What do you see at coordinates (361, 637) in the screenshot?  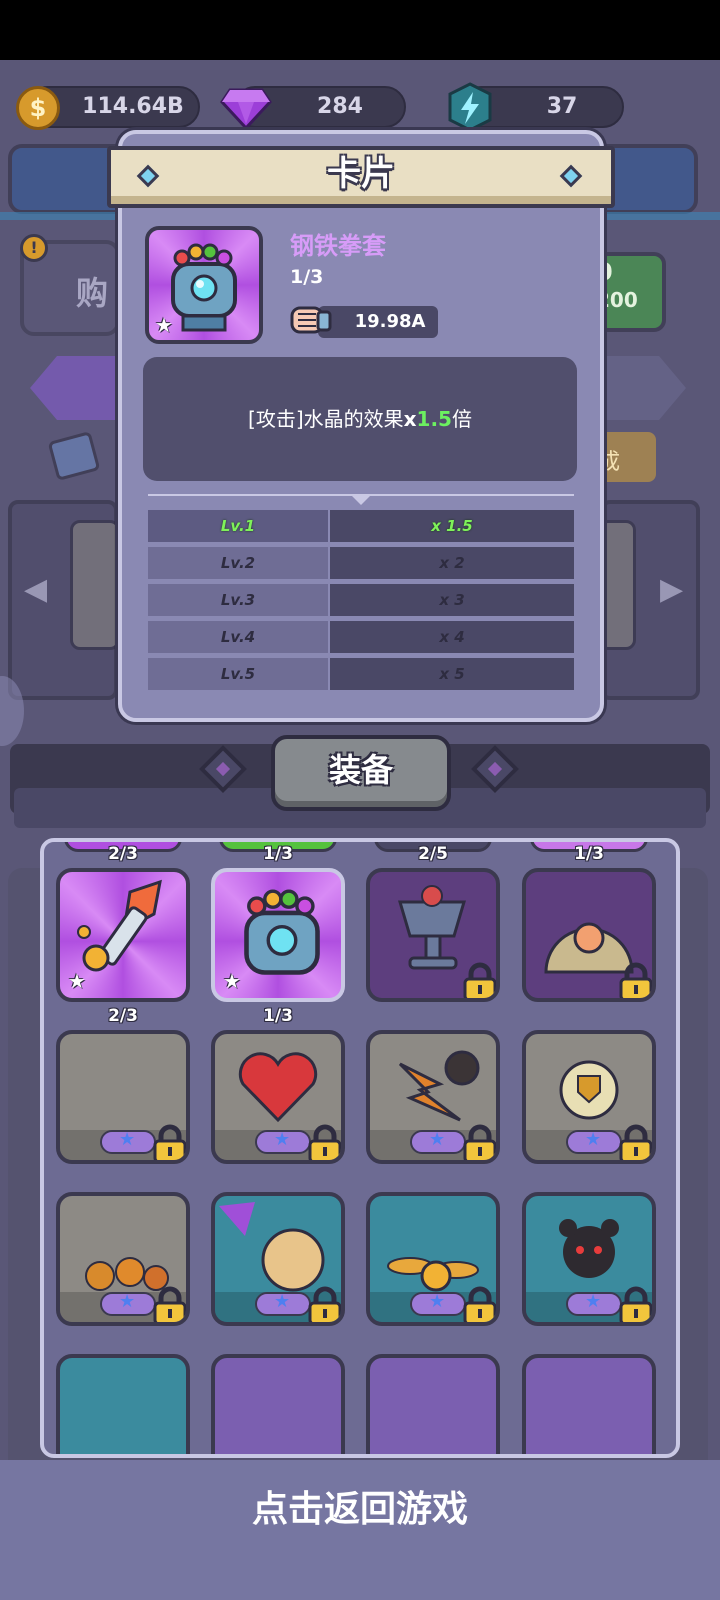 I see `level-row: Lv.4 x 4` at bounding box center [361, 637].